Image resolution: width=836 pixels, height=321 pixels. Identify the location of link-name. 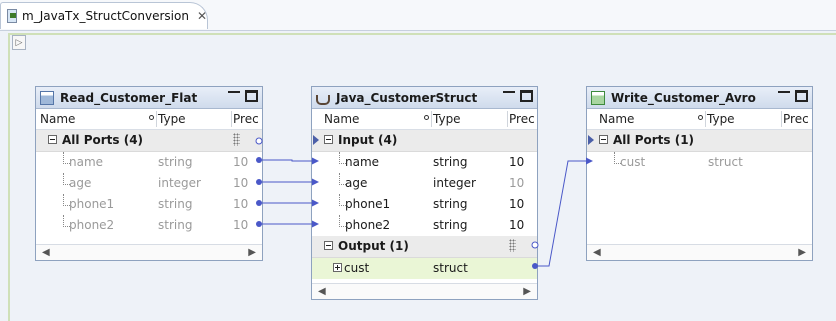
(289, 161).